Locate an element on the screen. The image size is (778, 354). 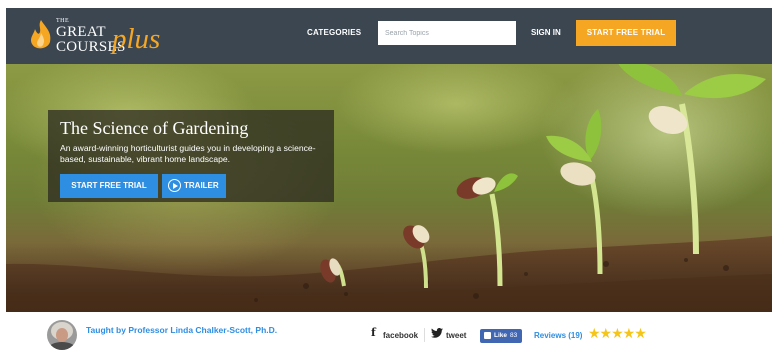
categories-menu: CATEGORIES is located at coordinates (334, 32).